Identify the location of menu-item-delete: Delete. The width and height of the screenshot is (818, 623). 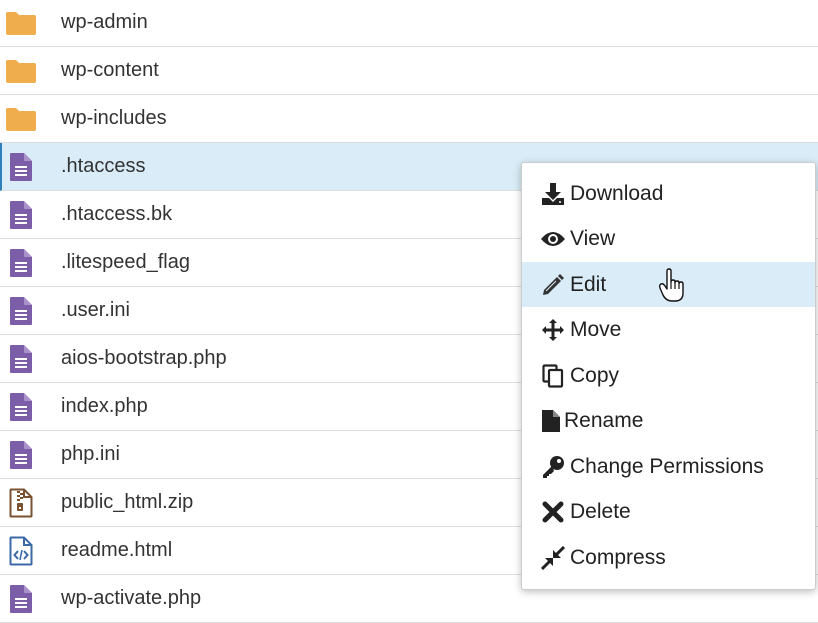
(668, 511).